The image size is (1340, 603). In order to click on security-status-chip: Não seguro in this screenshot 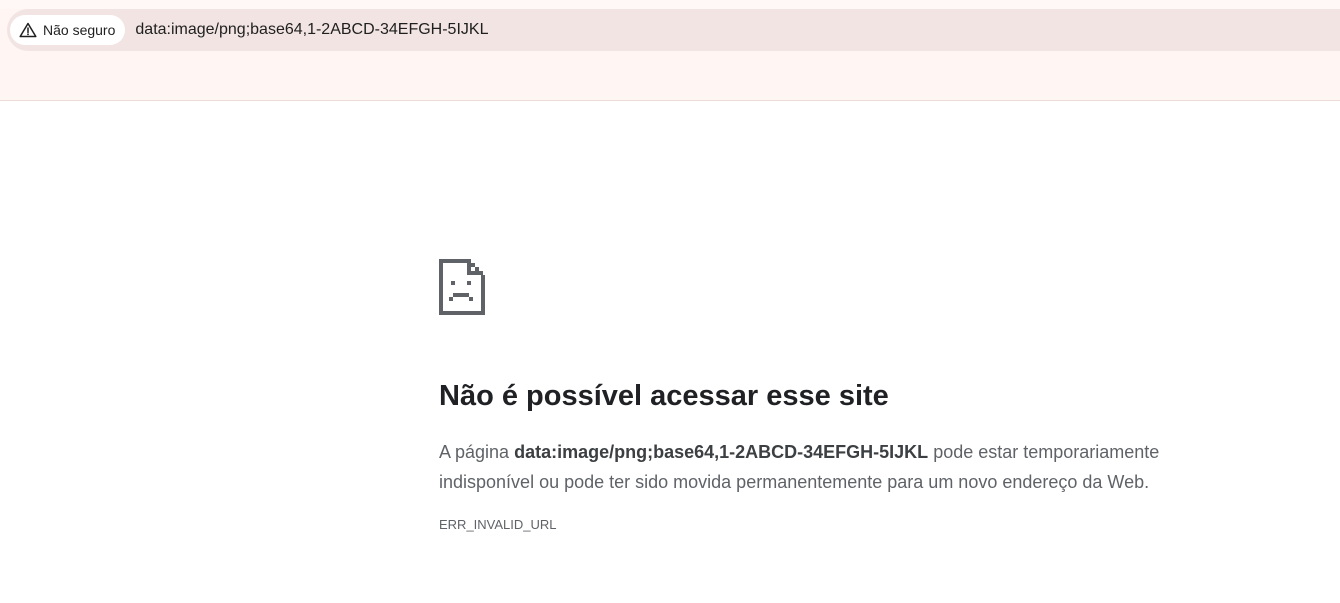, I will do `click(68, 30)`.